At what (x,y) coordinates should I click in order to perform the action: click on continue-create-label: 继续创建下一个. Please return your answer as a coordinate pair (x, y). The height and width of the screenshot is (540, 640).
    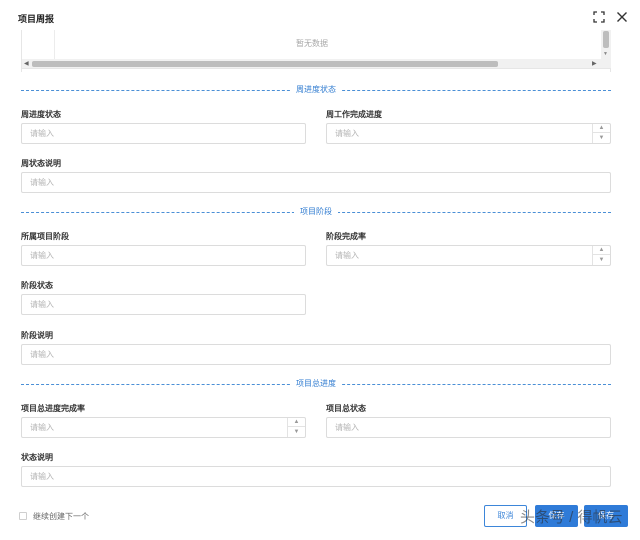
    Looking at the image, I should click on (61, 516).